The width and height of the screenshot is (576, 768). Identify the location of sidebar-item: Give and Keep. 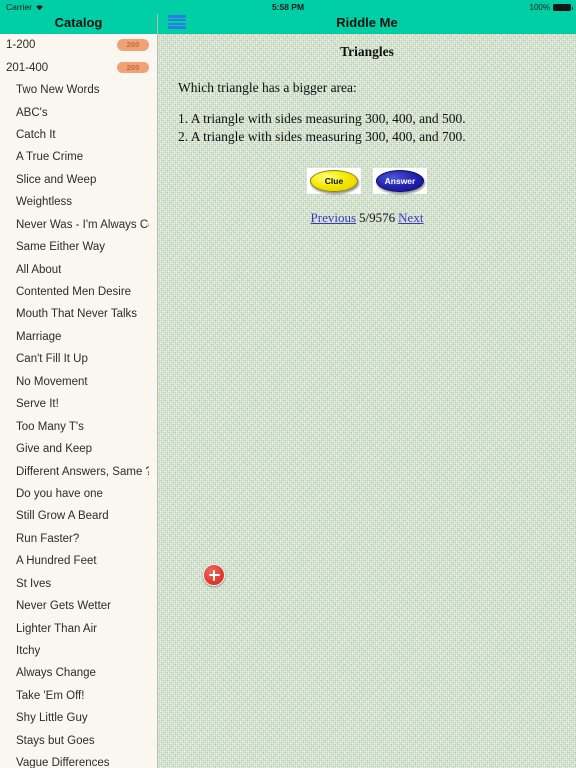
(78, 449).